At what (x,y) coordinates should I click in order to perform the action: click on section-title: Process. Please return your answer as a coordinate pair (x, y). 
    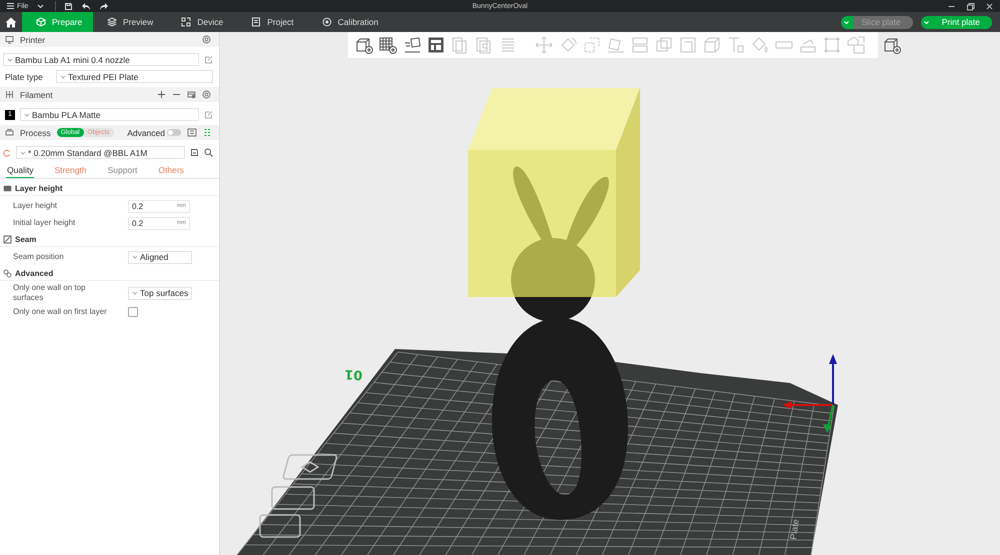
    Looking at the image, I should click on (35, 133).